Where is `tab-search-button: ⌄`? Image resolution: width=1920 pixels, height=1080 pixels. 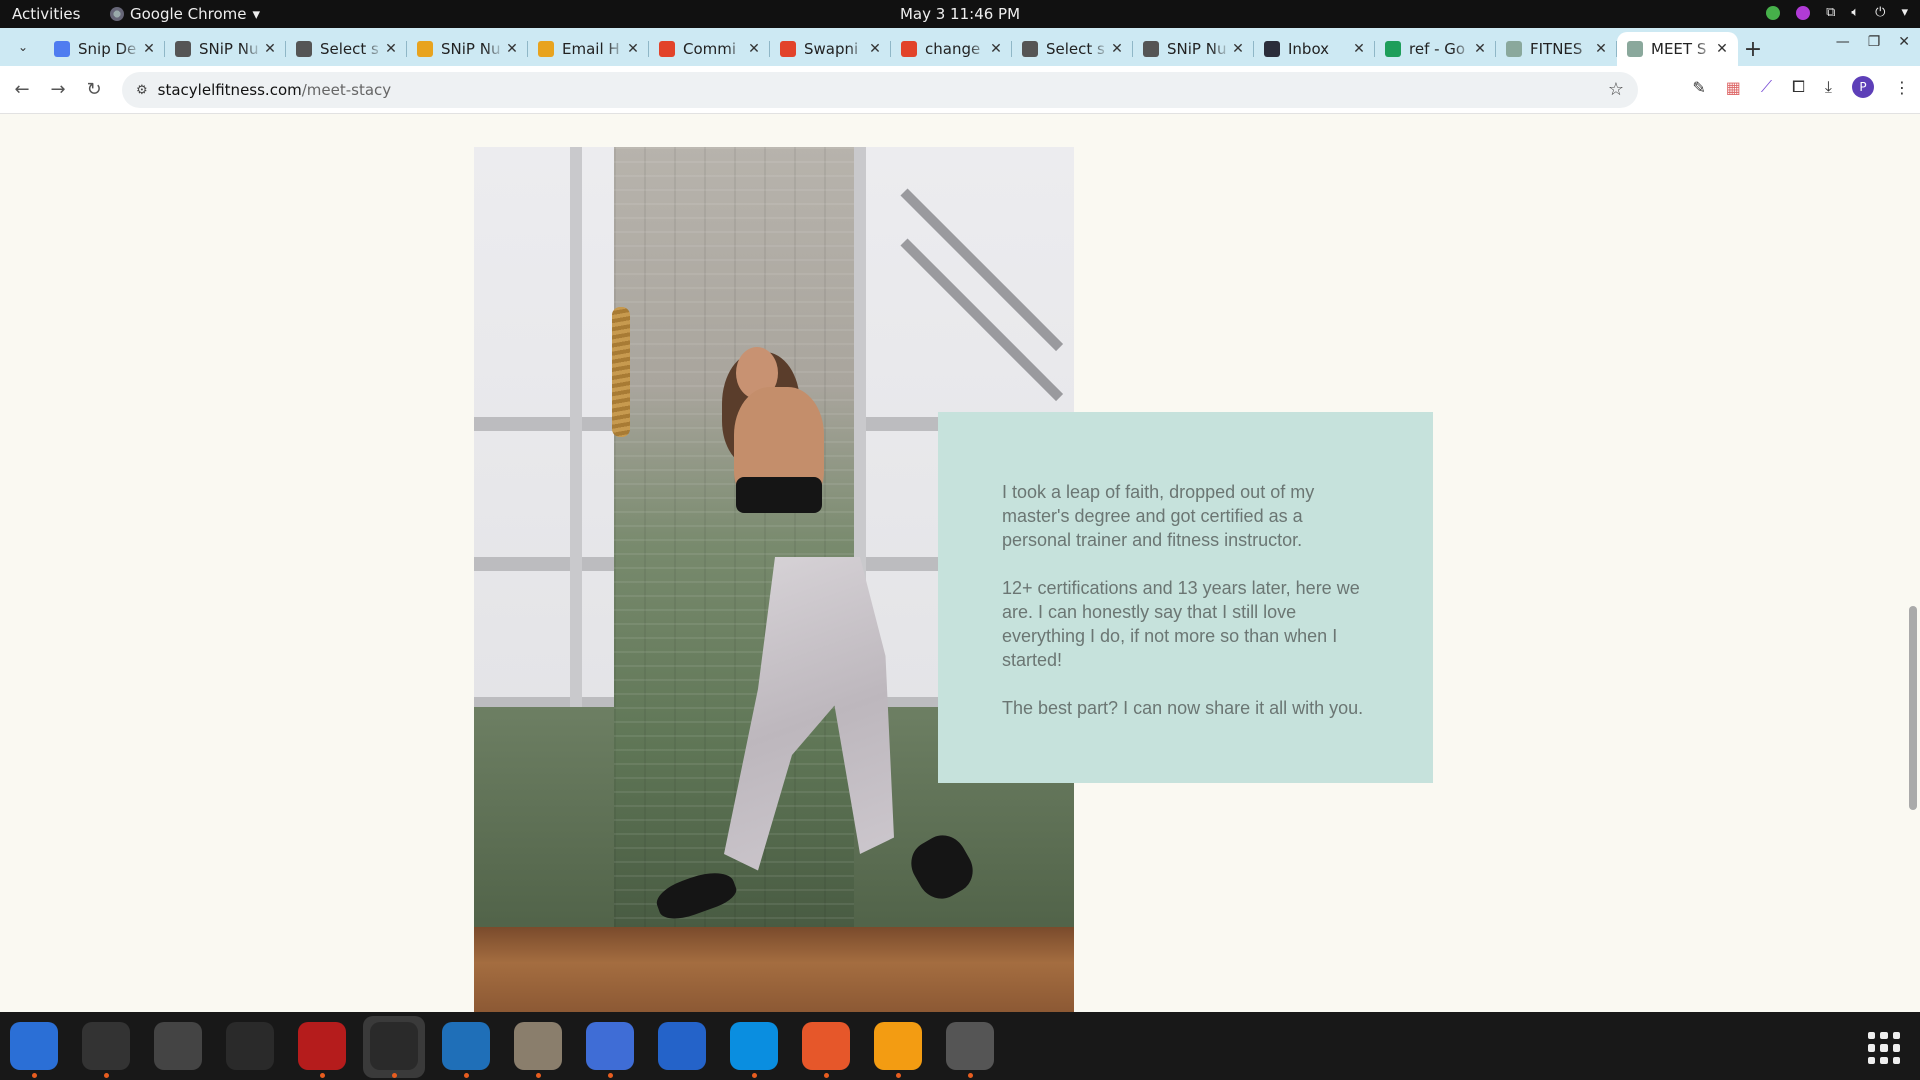 tab-search-button: ⌄ is located at coordinates (23, 47).